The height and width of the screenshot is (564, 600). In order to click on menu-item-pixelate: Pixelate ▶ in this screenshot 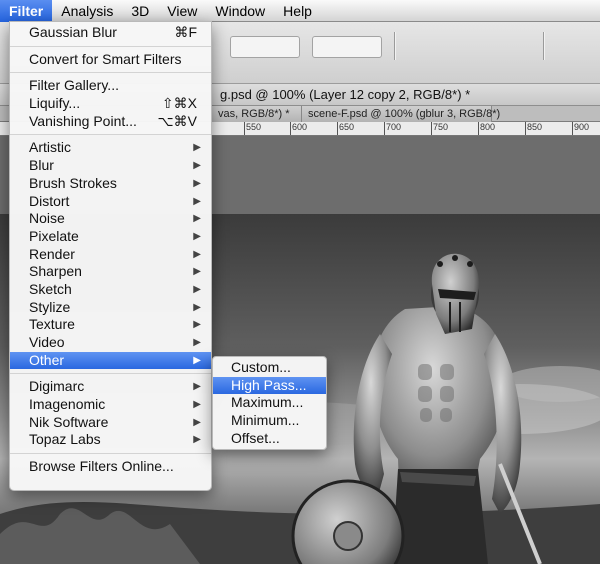, I will do `click(110, 237)`.